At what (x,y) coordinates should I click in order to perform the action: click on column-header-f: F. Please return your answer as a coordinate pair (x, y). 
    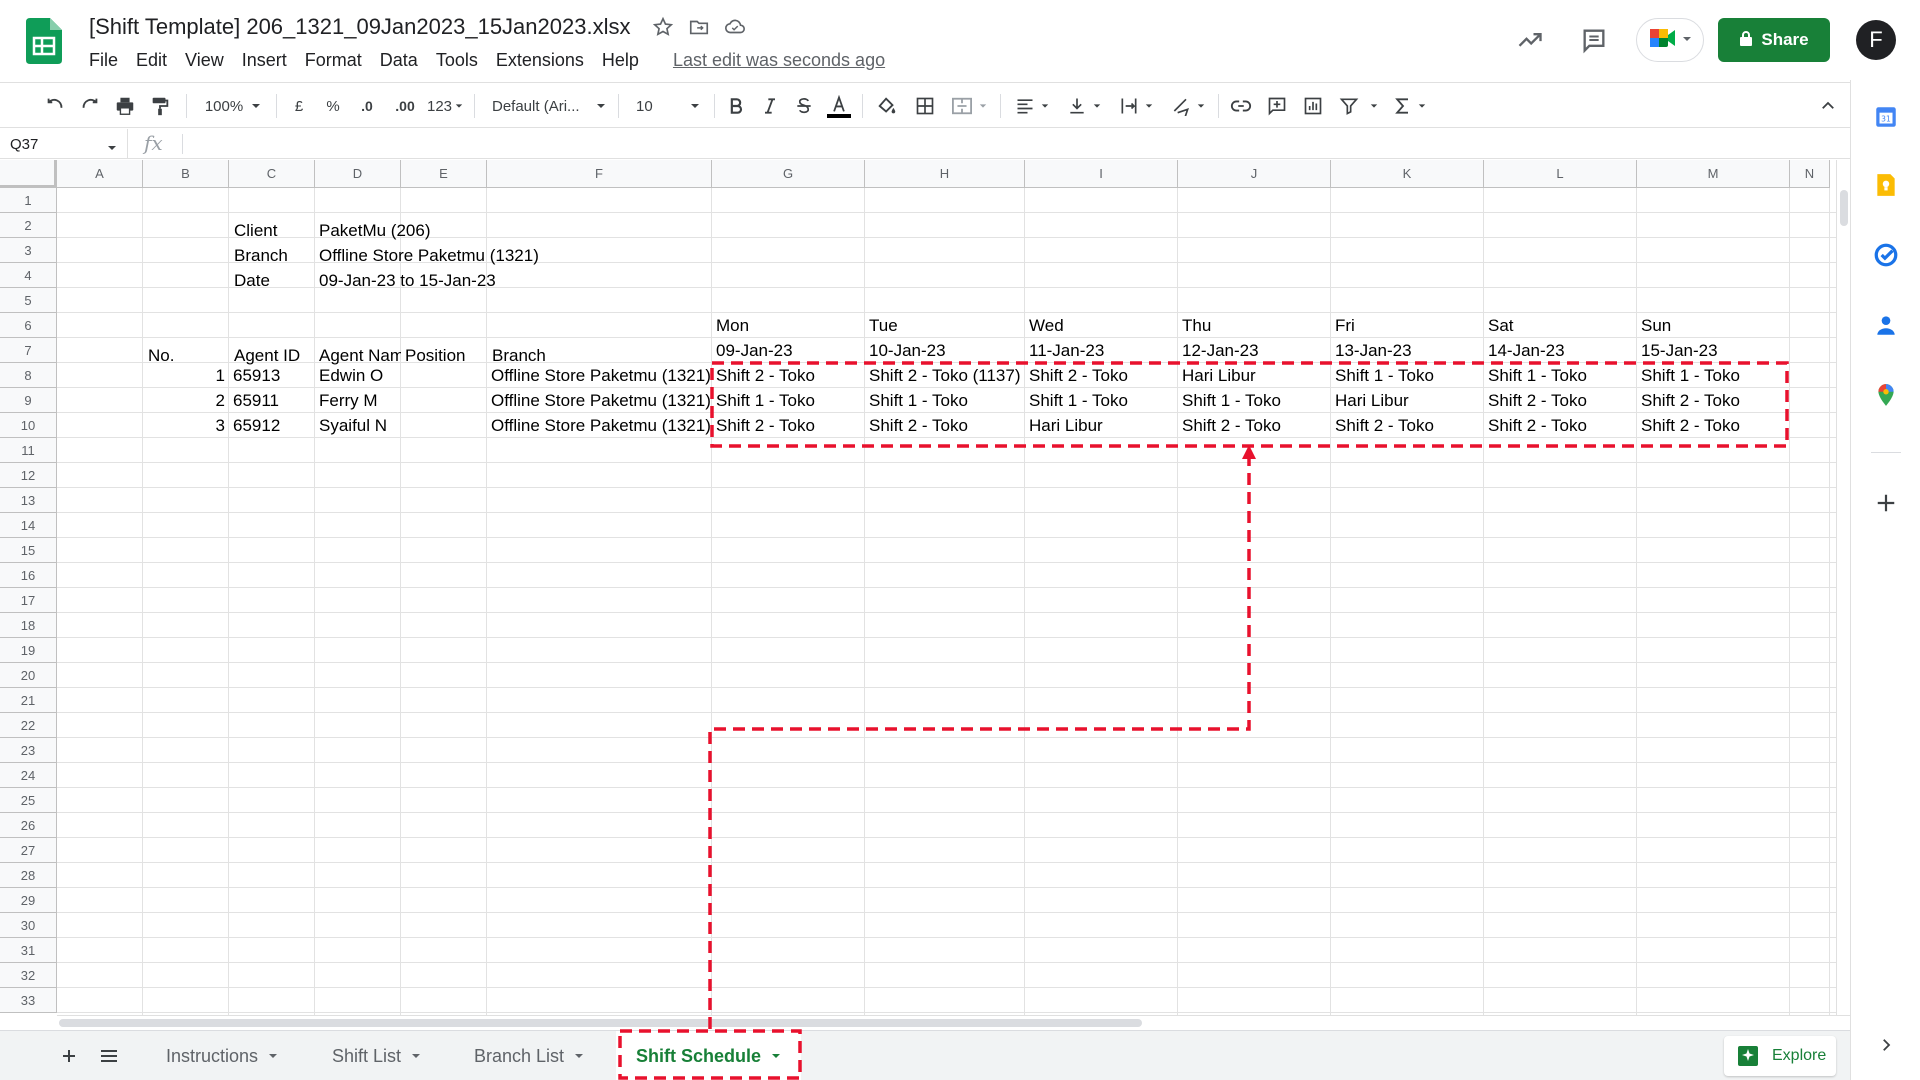
    Looking at the image, I should click on (599, 174).